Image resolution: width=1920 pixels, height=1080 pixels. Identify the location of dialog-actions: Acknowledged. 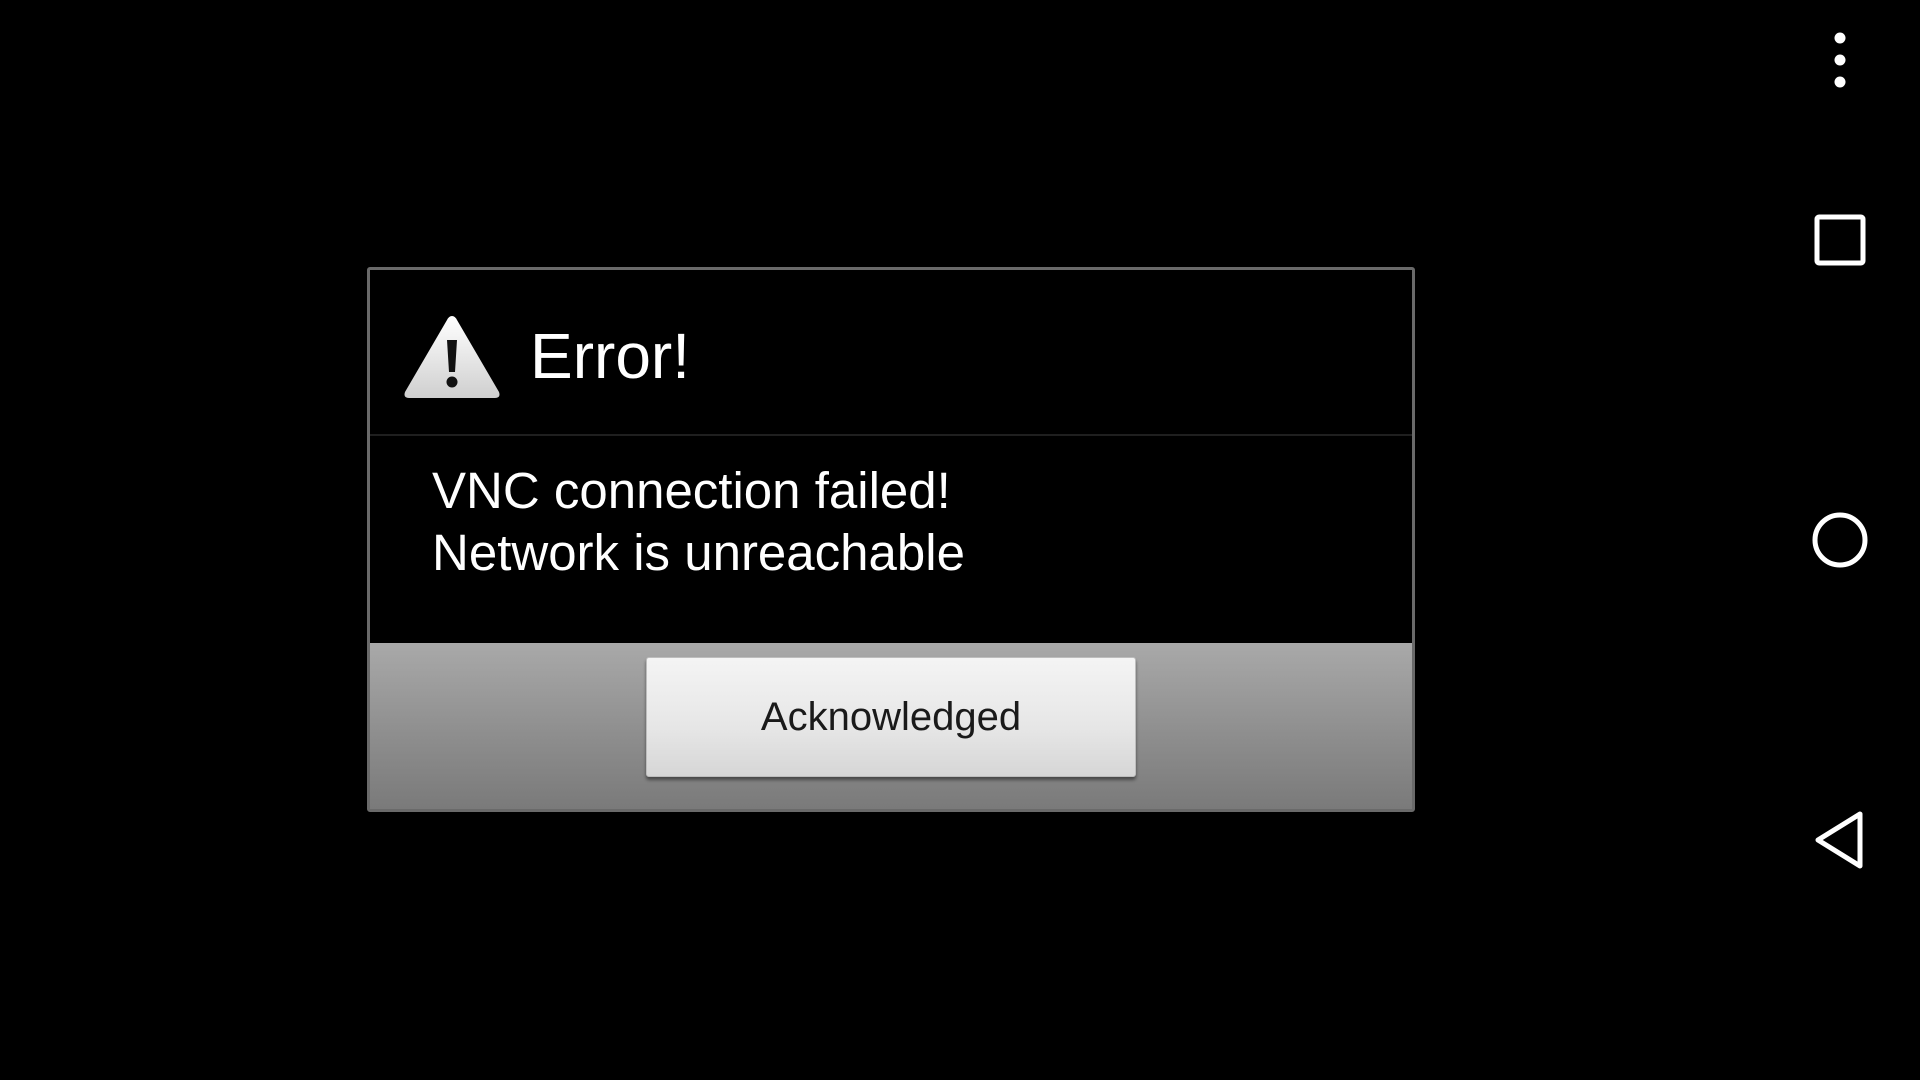
(891, 726).